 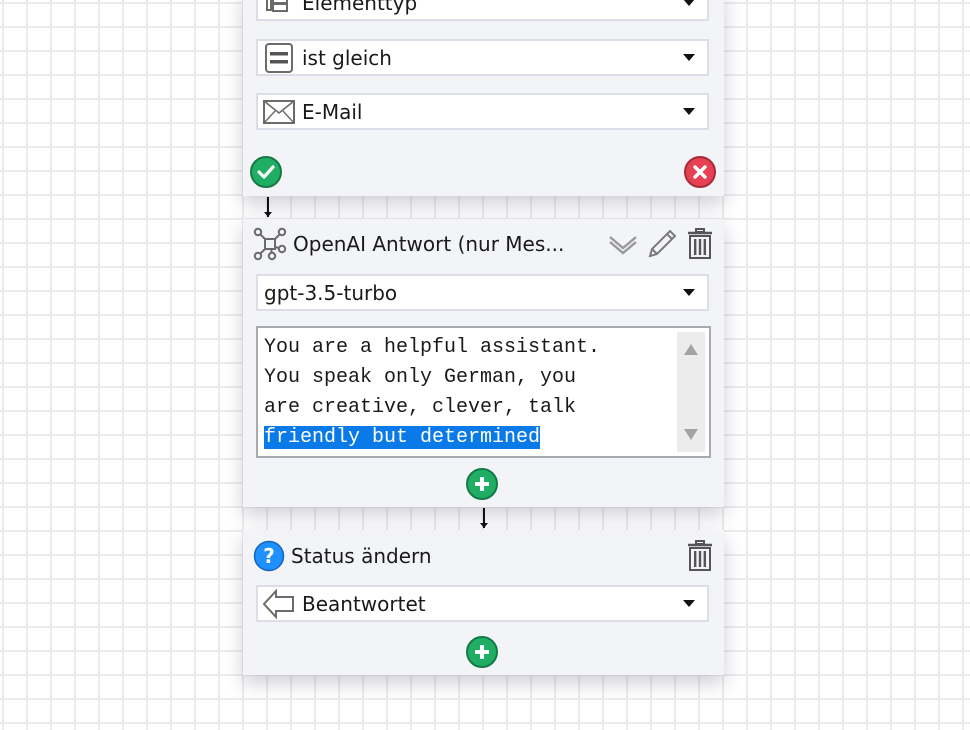 What do you see at coordinates (420, 377) in the screenshot?
I see `prompt-line: You speak only German, you` at bounding box center [420, 377].